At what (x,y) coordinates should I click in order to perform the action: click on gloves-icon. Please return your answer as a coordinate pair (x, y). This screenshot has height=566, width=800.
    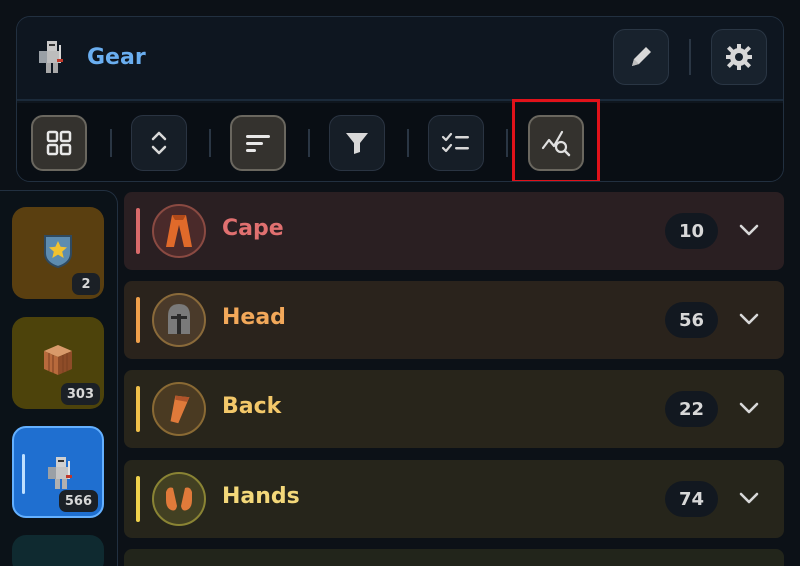
    Looking at the image, I should click on (179, 499).